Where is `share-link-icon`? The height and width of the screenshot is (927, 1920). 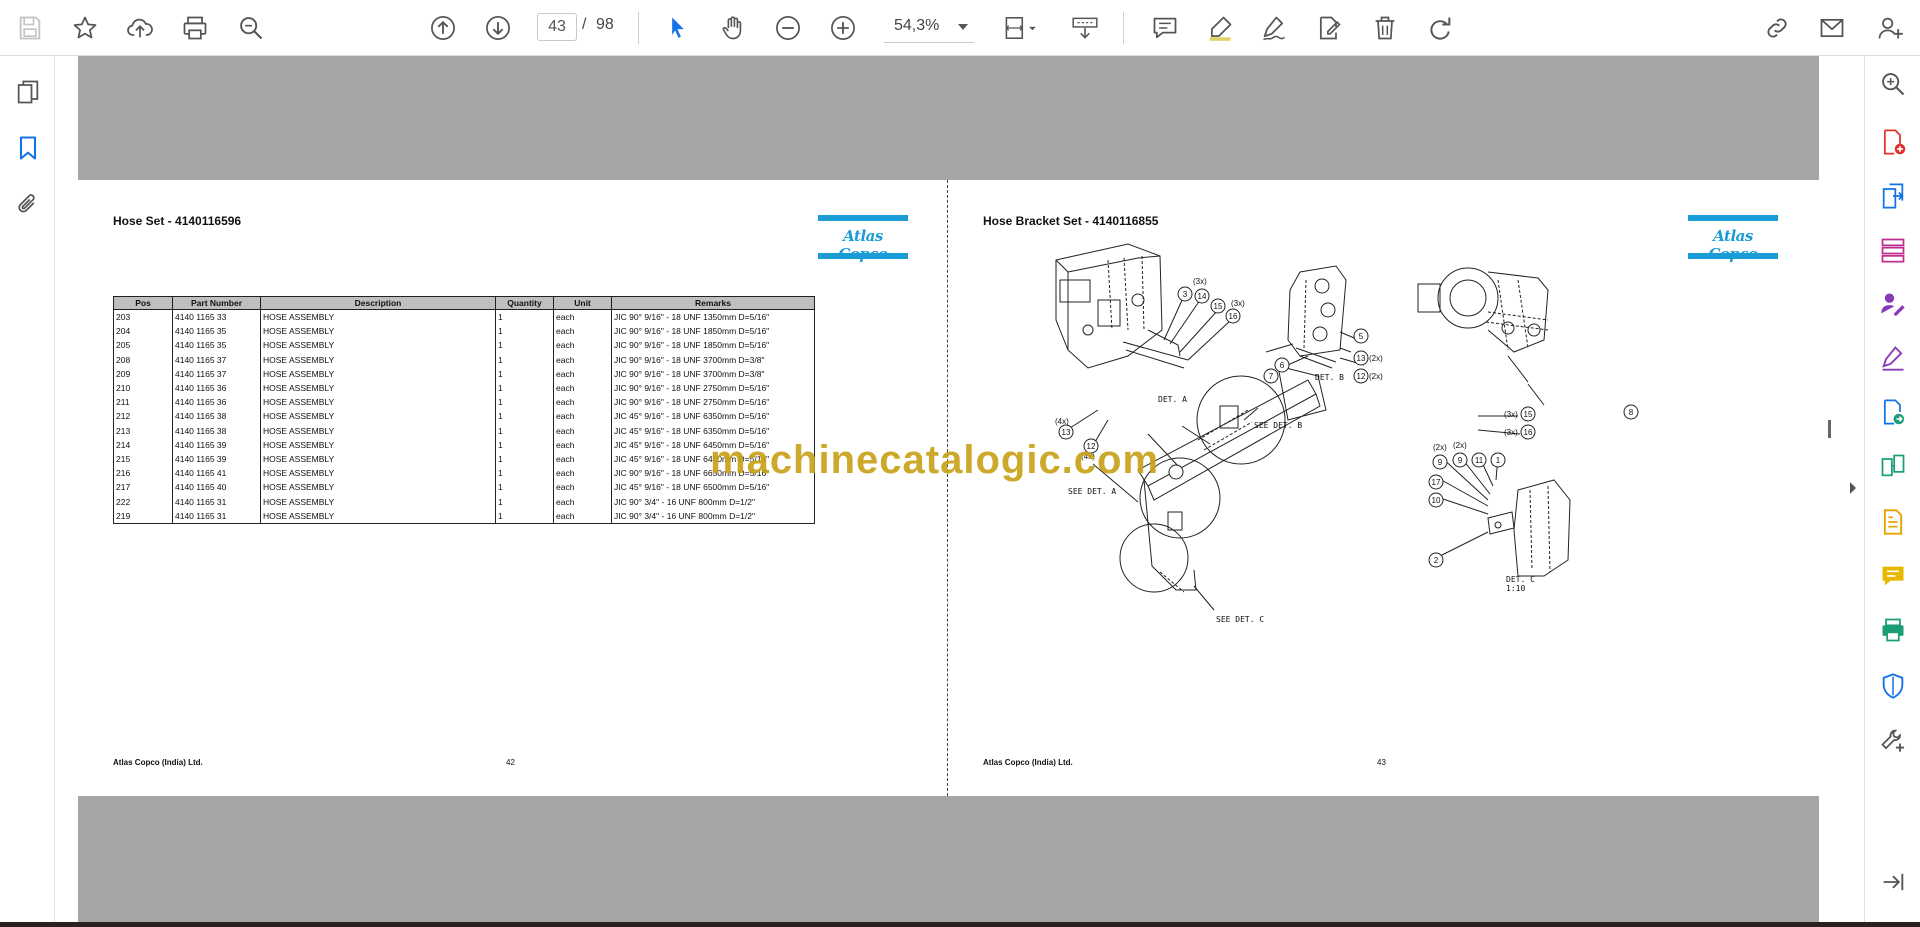 share-link-icon is located at coordinates (1777, 28).